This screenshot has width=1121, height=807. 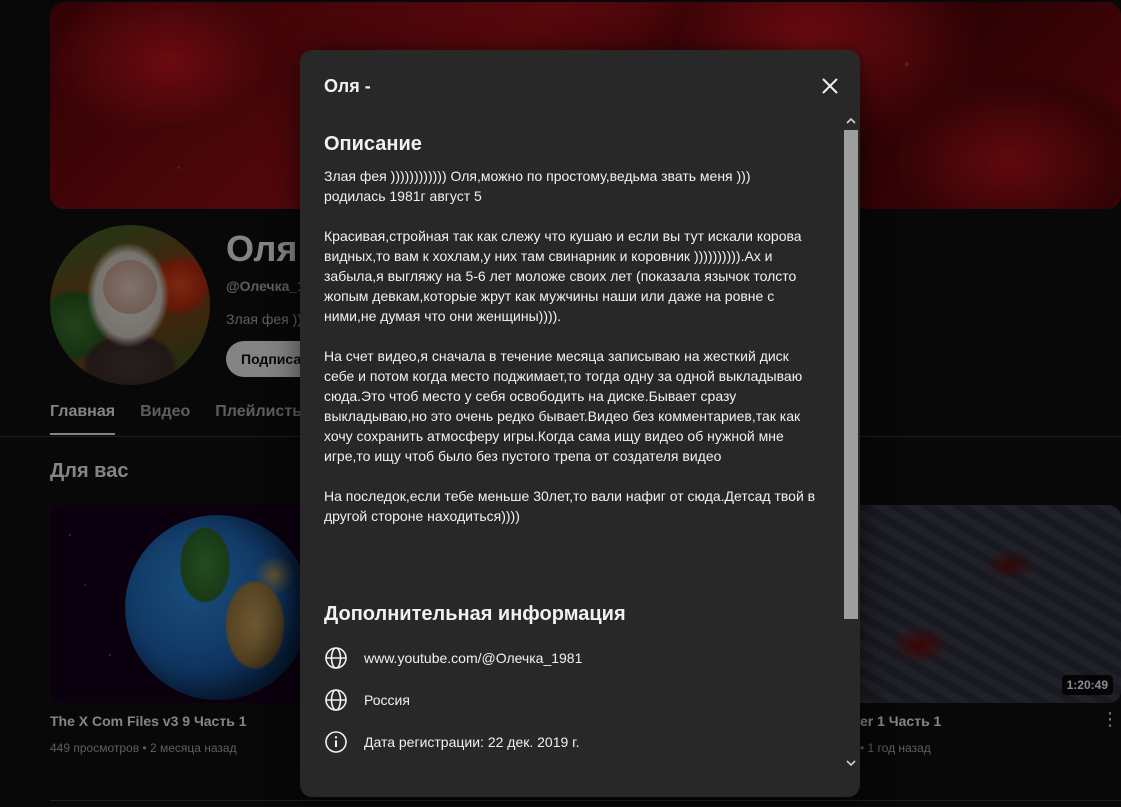 What do you see at coordinates (373, 144) in the screenshot?
I see `description-heading: Описание` at bounding box center [373, 144].